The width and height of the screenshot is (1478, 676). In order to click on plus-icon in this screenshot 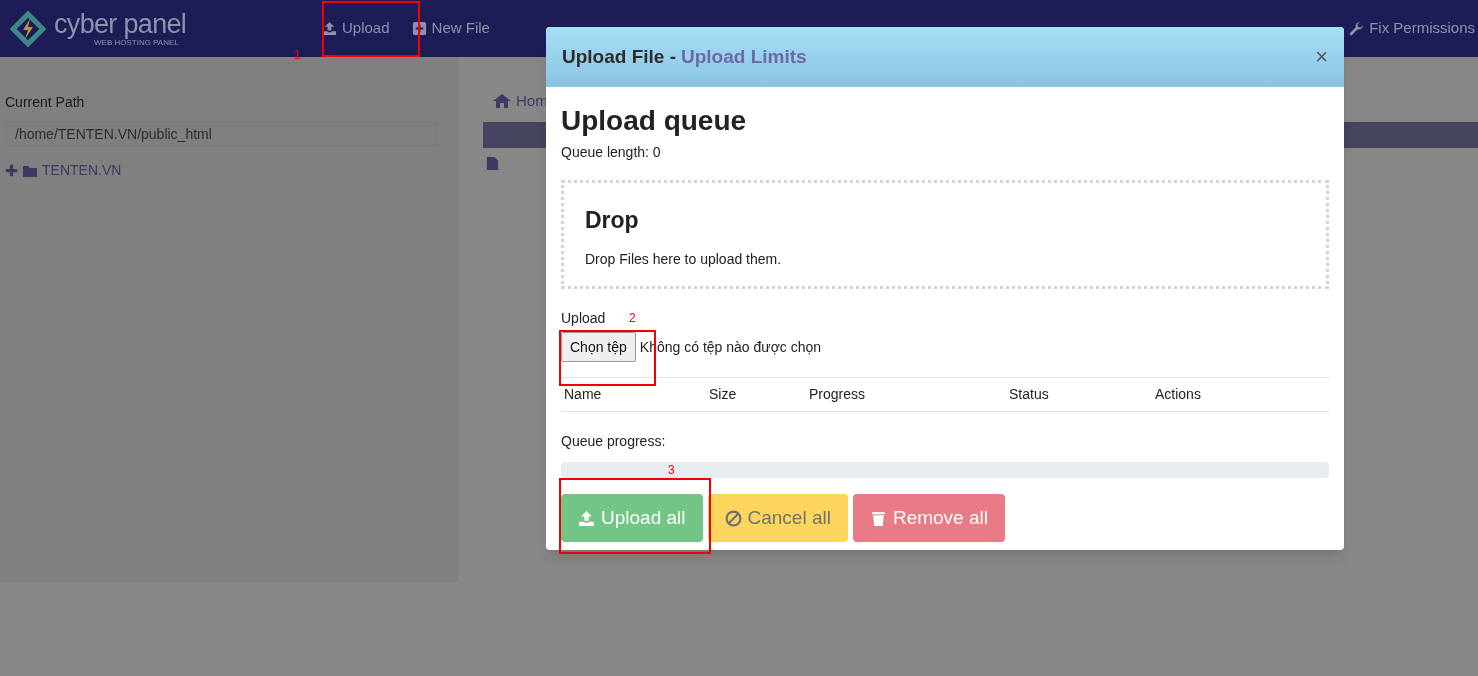, I will do `click(11, 170)`.